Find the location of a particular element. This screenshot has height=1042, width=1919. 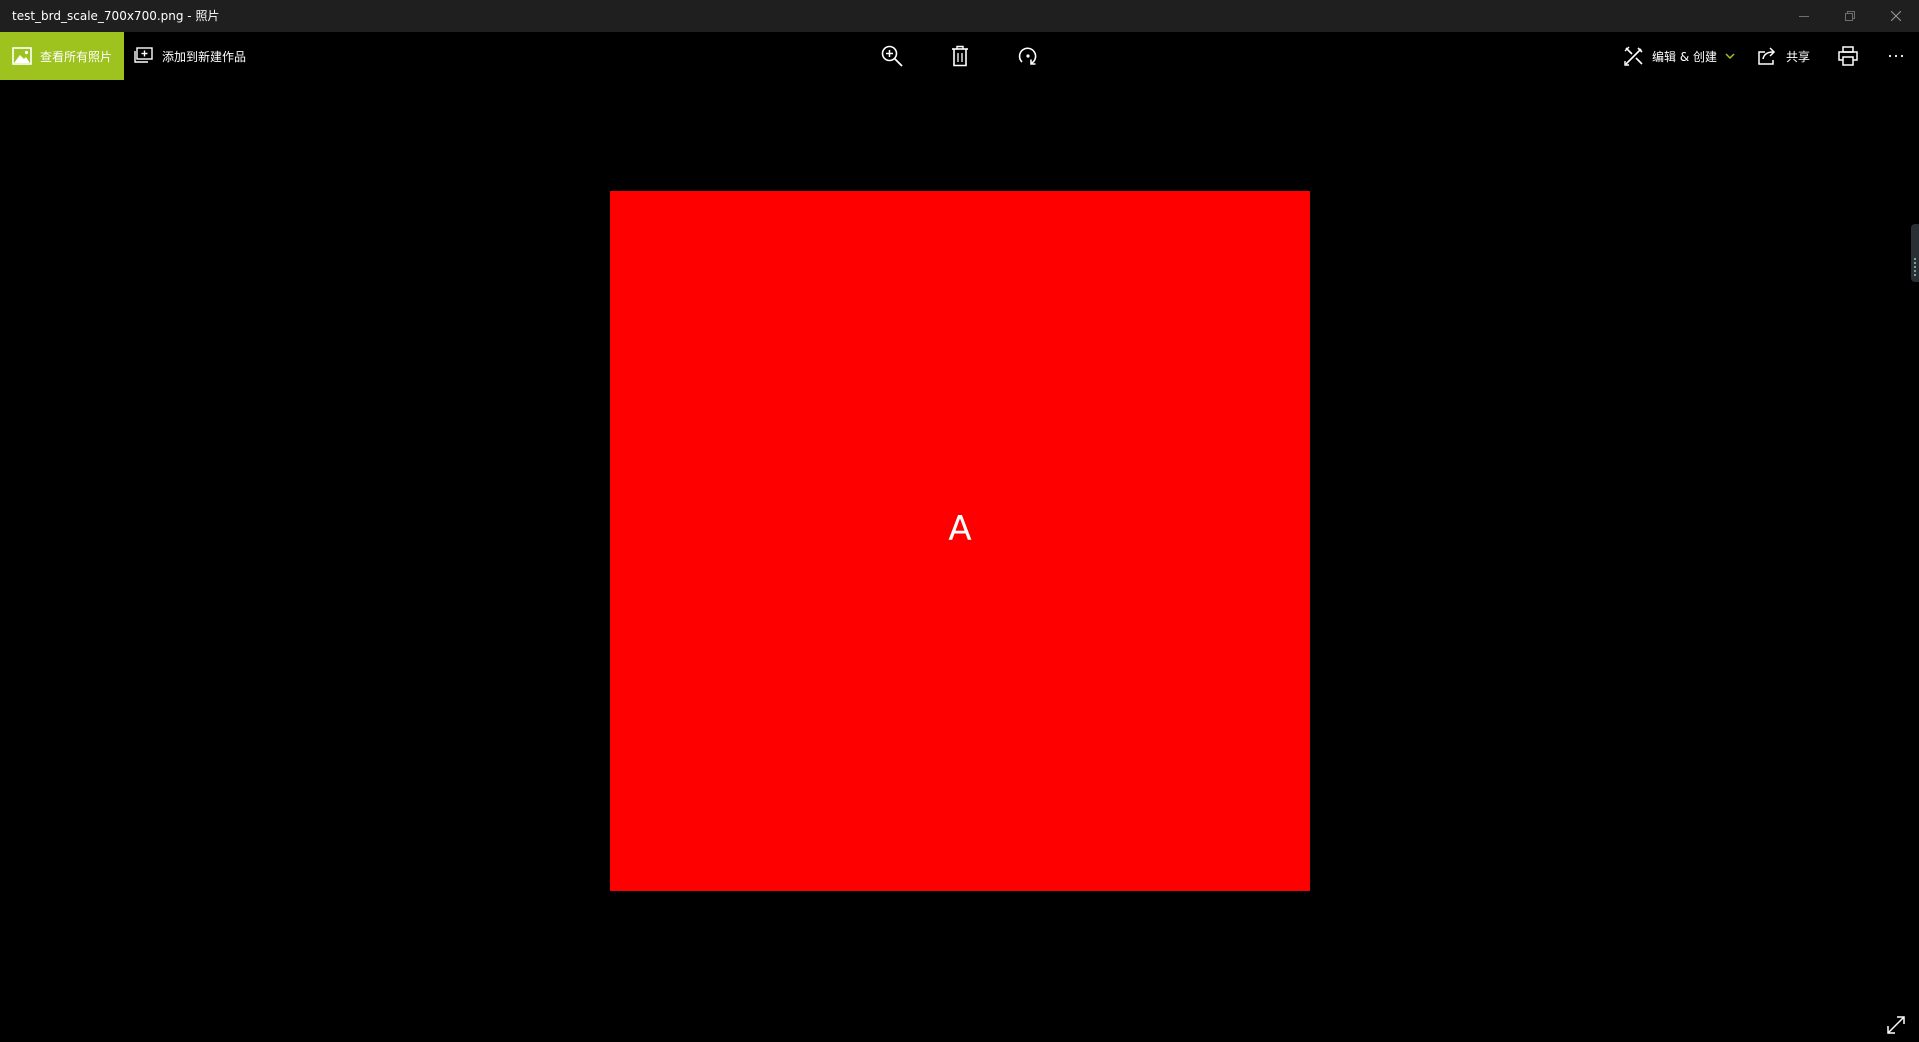

delete-icon is located at coordinates (960, 56).